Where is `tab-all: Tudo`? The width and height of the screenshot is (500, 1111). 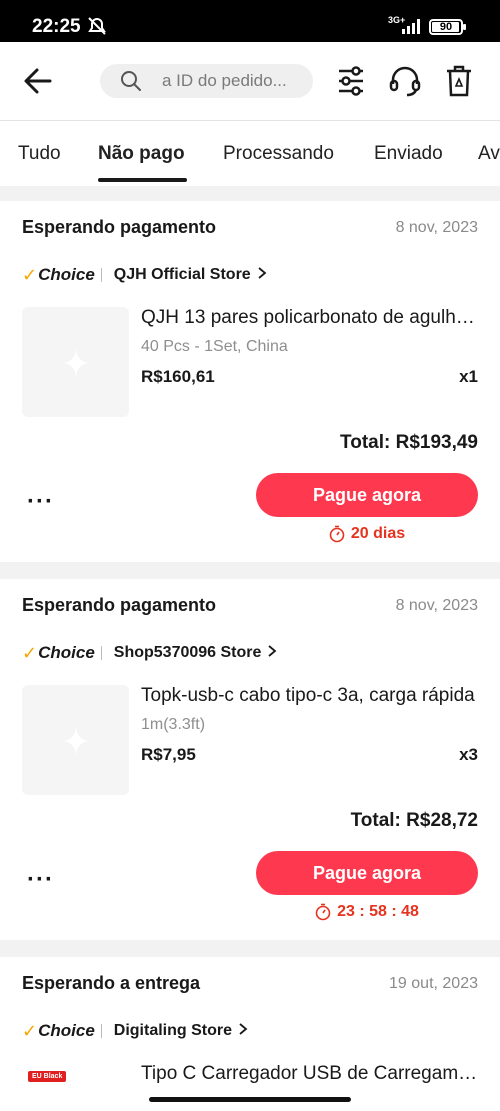 tab-all: Tudo is located at coordinates (39, 154).